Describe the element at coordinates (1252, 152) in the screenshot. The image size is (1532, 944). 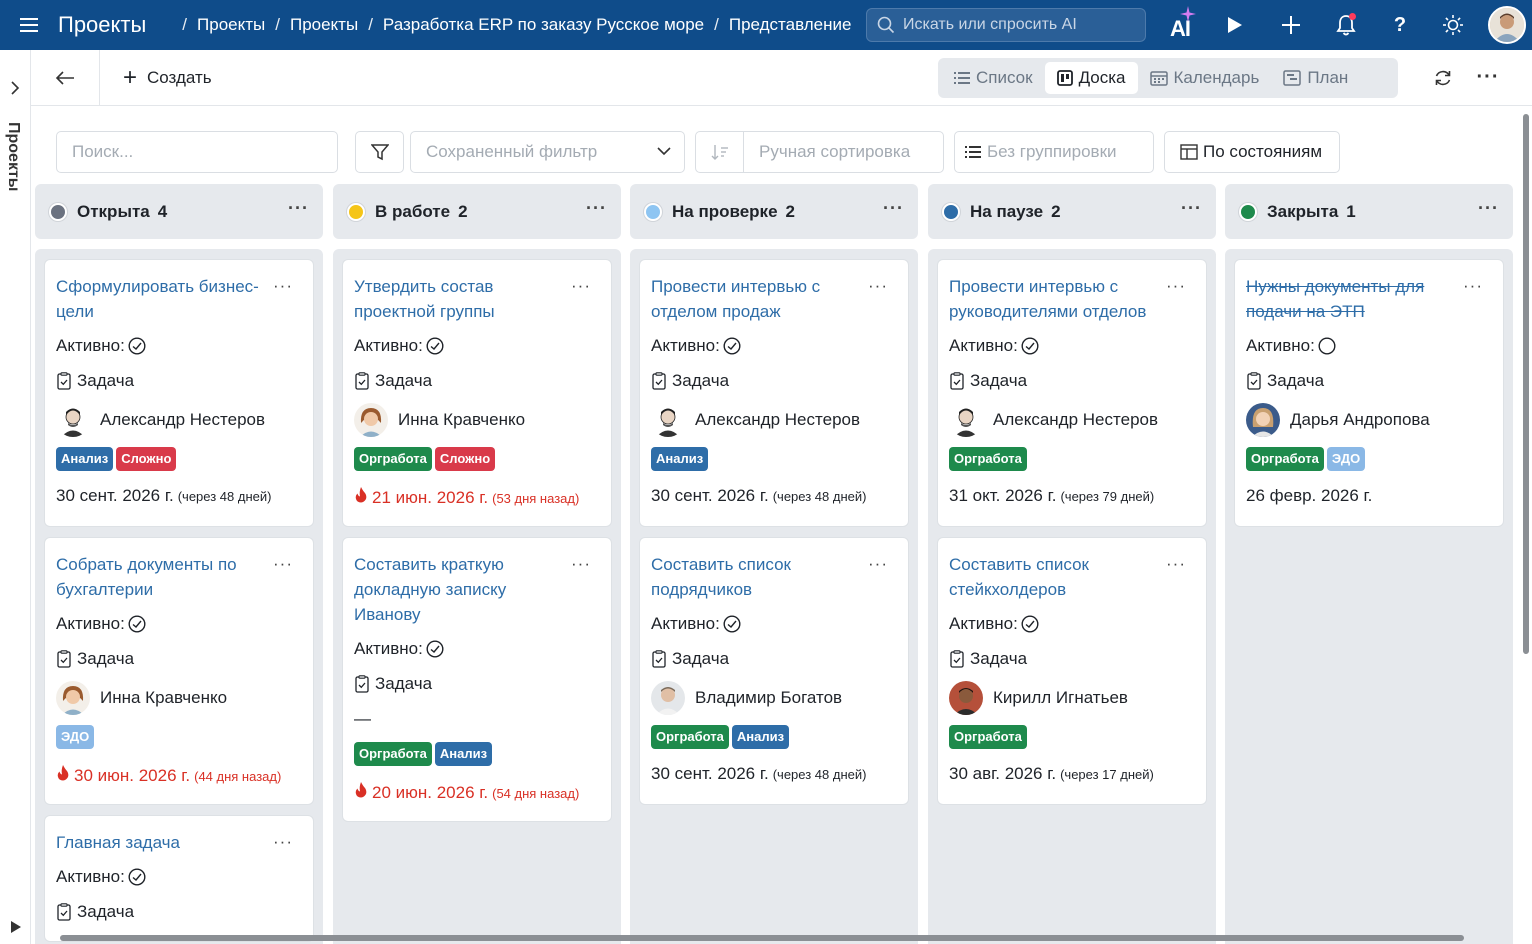
I see `by-state-button: По состояниям` at that location.